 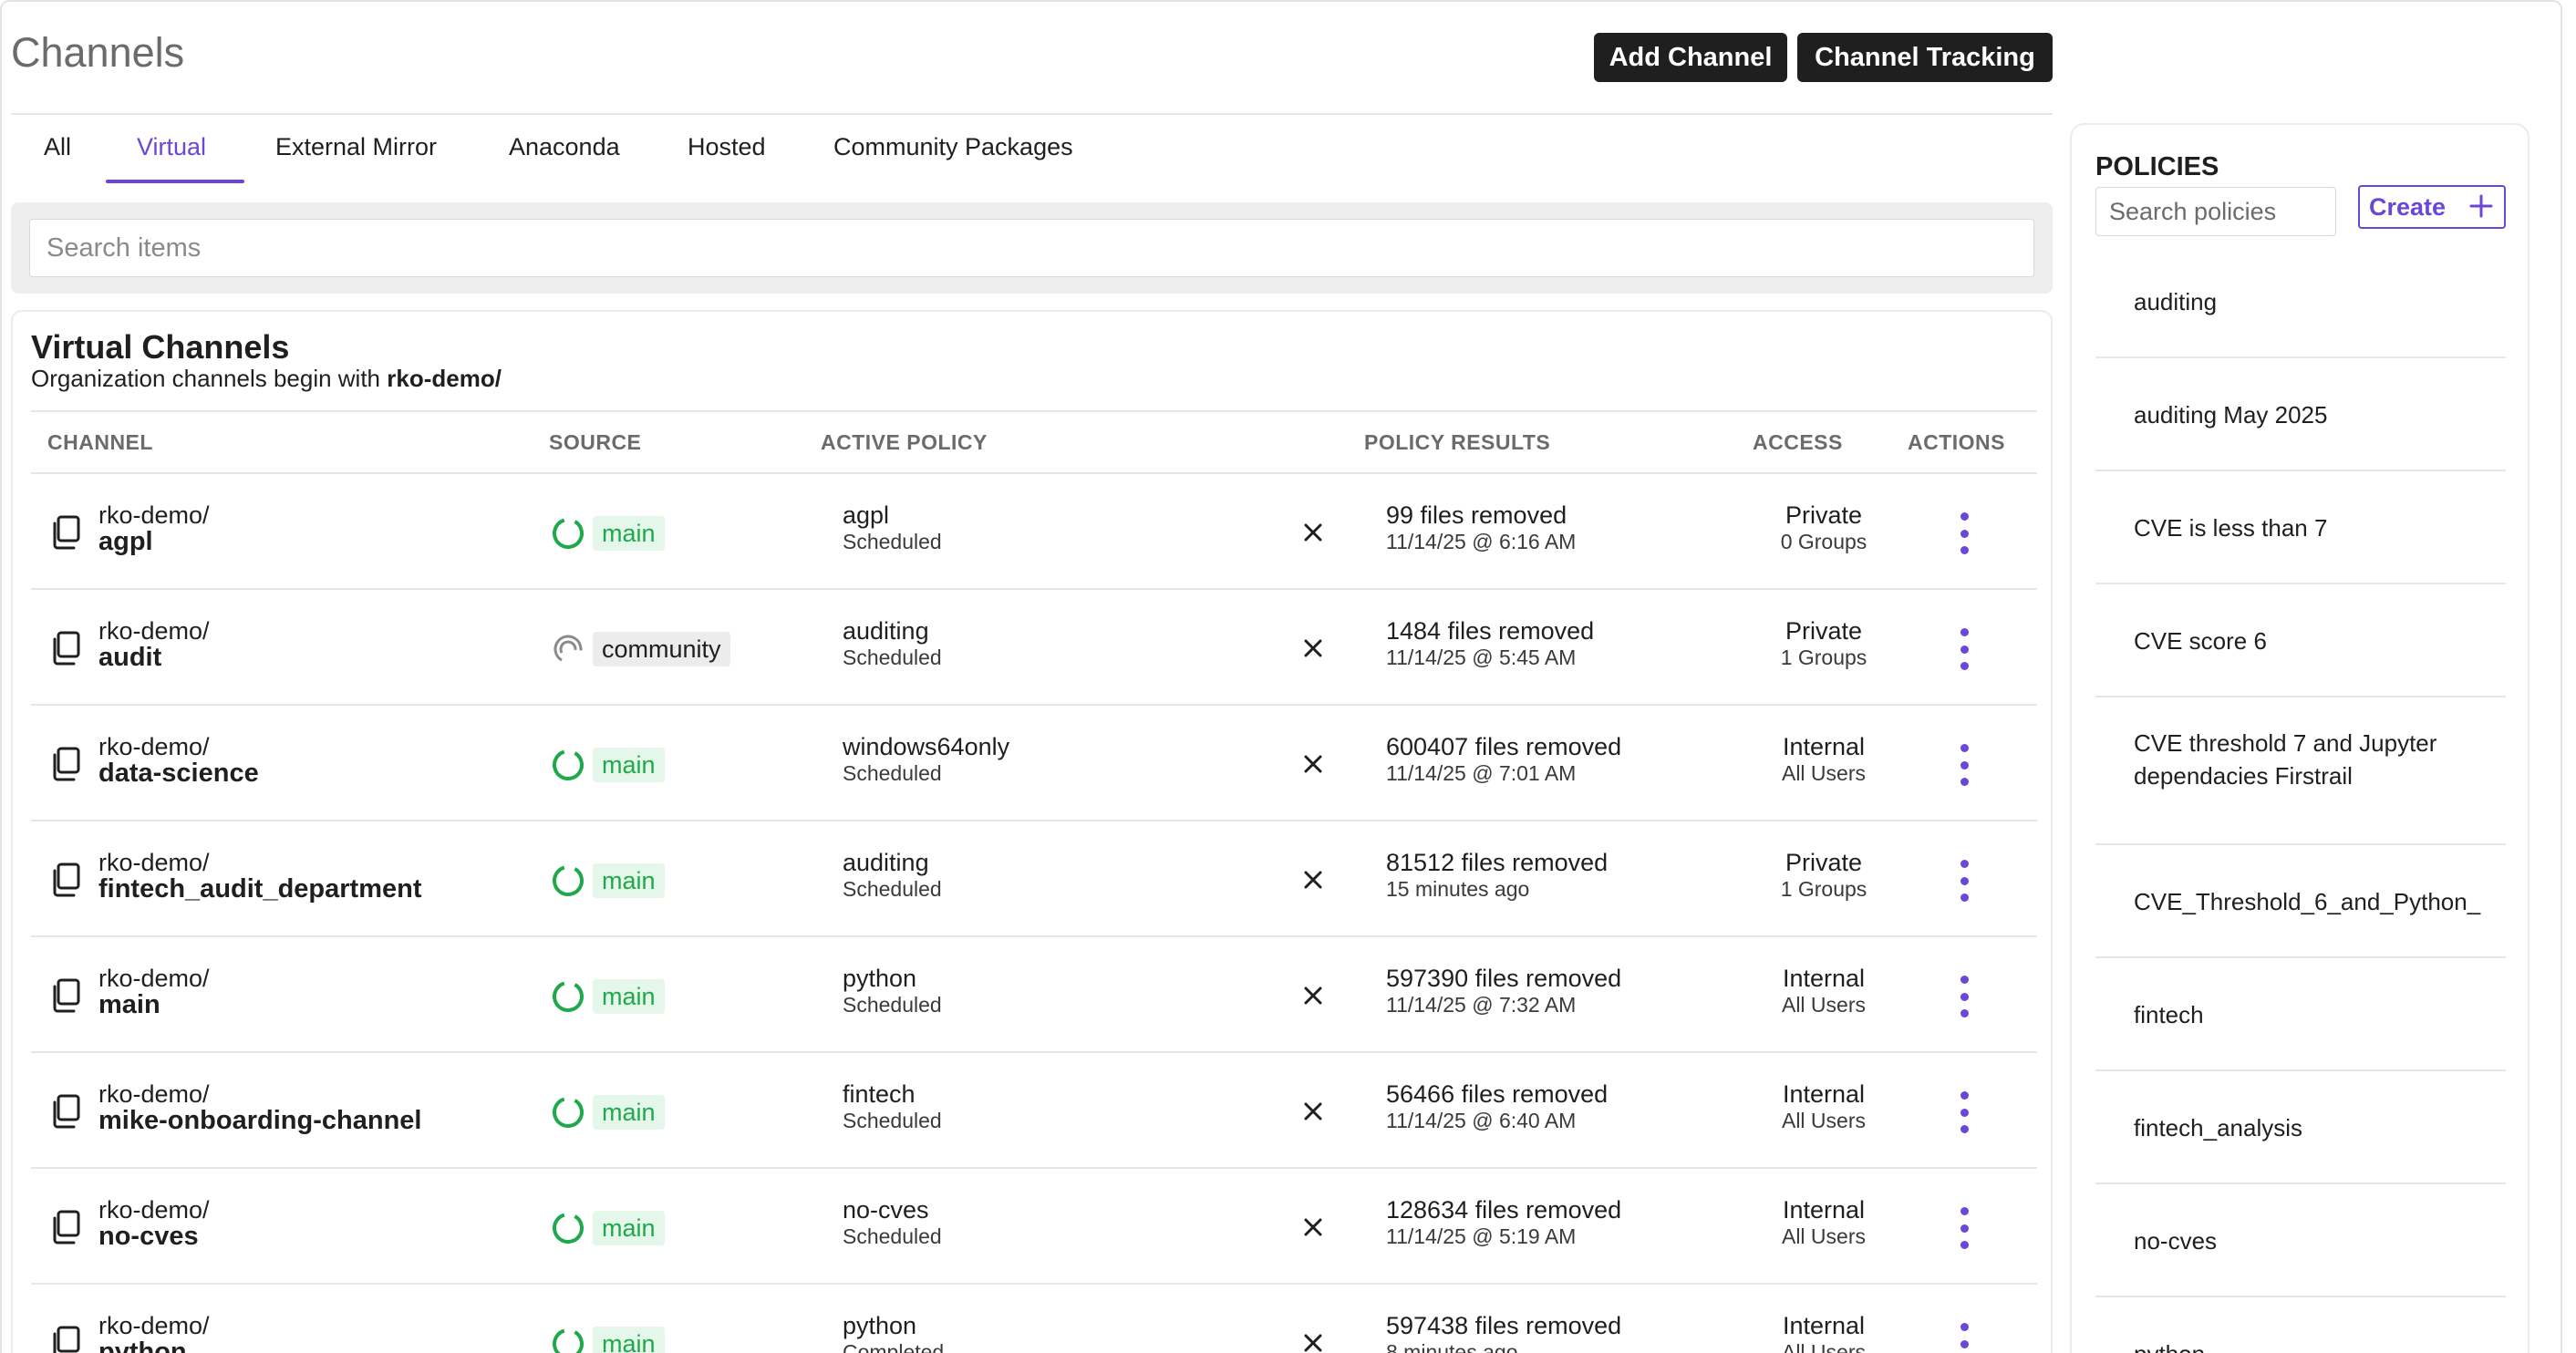 What do you see at coordinates (142, 1346) in the screenshot?
I see `channel-name: python` at bounding box center [142, 1346].